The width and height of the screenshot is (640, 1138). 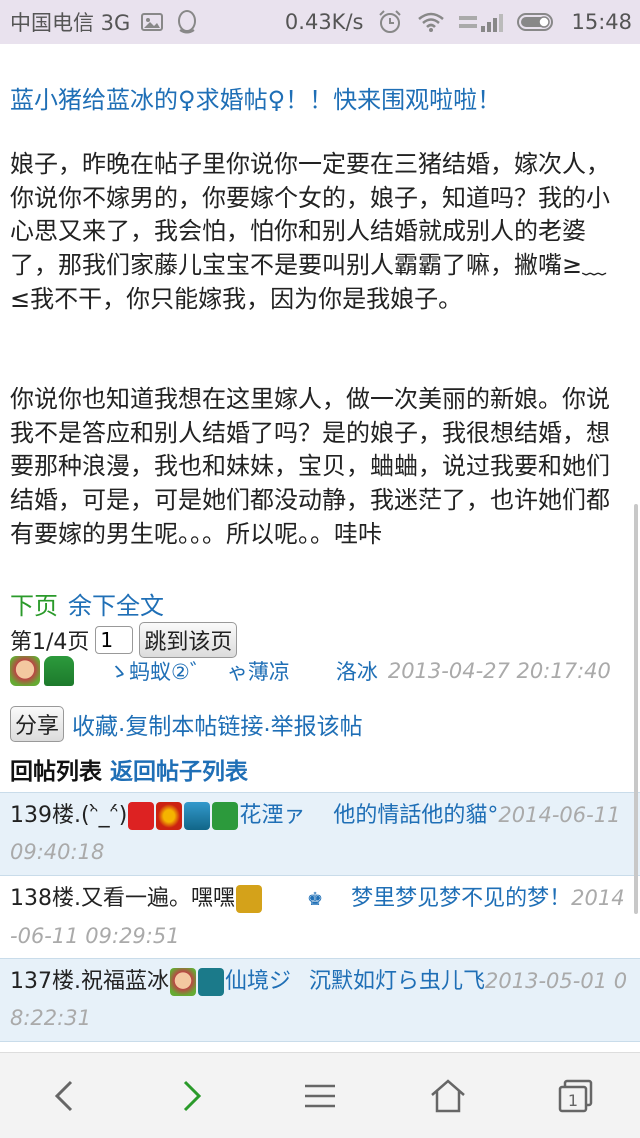 What do you see at coordinates (122, 898) in the screenshot?
I see `reply-floor: 138楼.又看一遍。嘿嘿` at bounding box center [122, 898].